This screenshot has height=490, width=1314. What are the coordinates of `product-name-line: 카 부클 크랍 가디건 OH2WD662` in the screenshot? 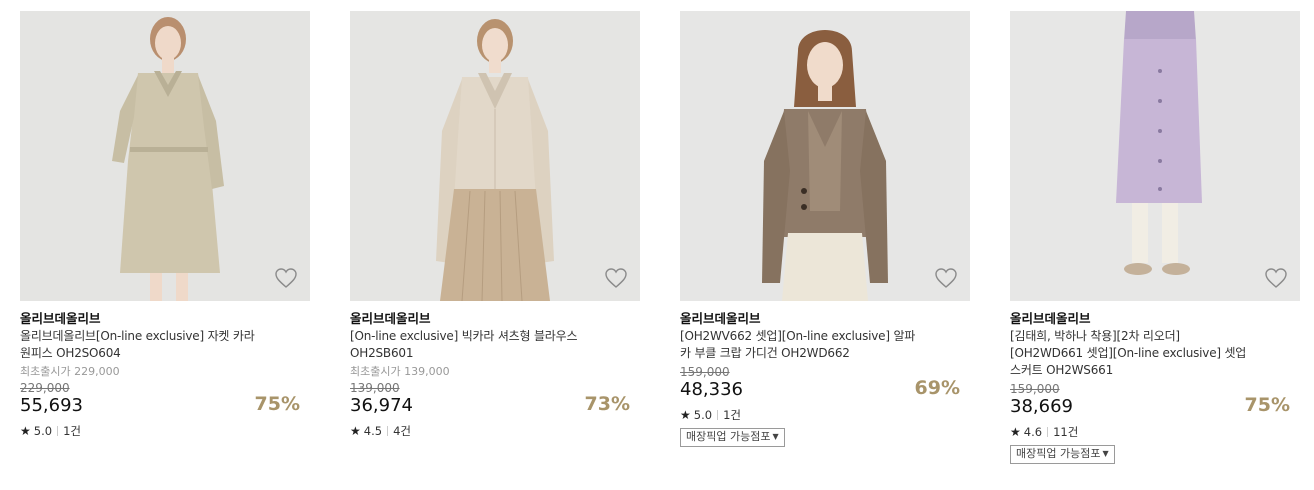 It's located at (765, 353).